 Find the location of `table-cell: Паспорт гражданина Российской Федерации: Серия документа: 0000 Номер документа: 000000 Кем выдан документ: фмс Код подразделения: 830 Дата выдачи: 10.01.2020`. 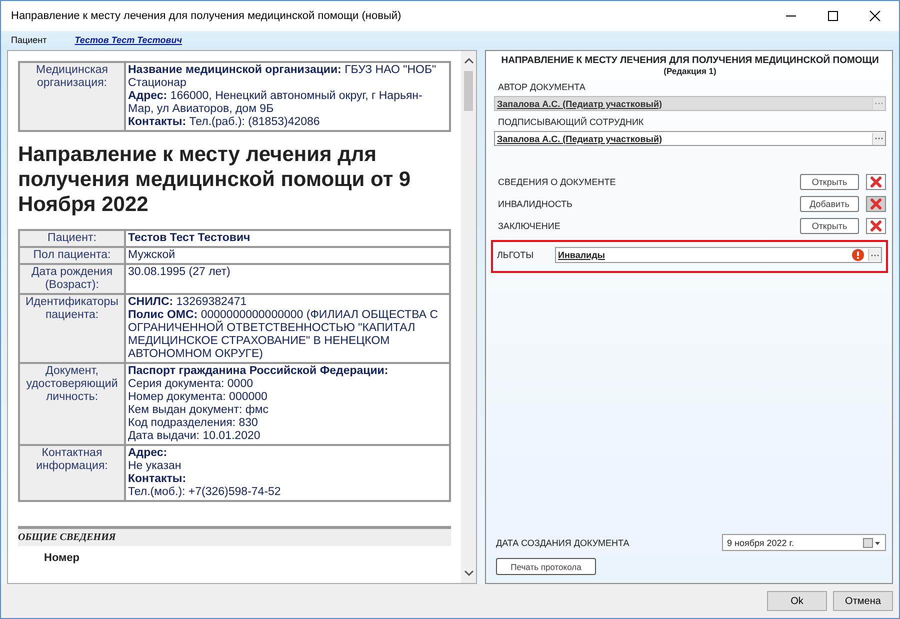

table-cell: Паспорт гражданина Российской Федерации: Серия документа: 0000 Номер документа: 000000 Кем выдан документ: фмс Код подразделения: 830 Дата выдачи: 10.01.2020 is located at coordinates (287, 404).